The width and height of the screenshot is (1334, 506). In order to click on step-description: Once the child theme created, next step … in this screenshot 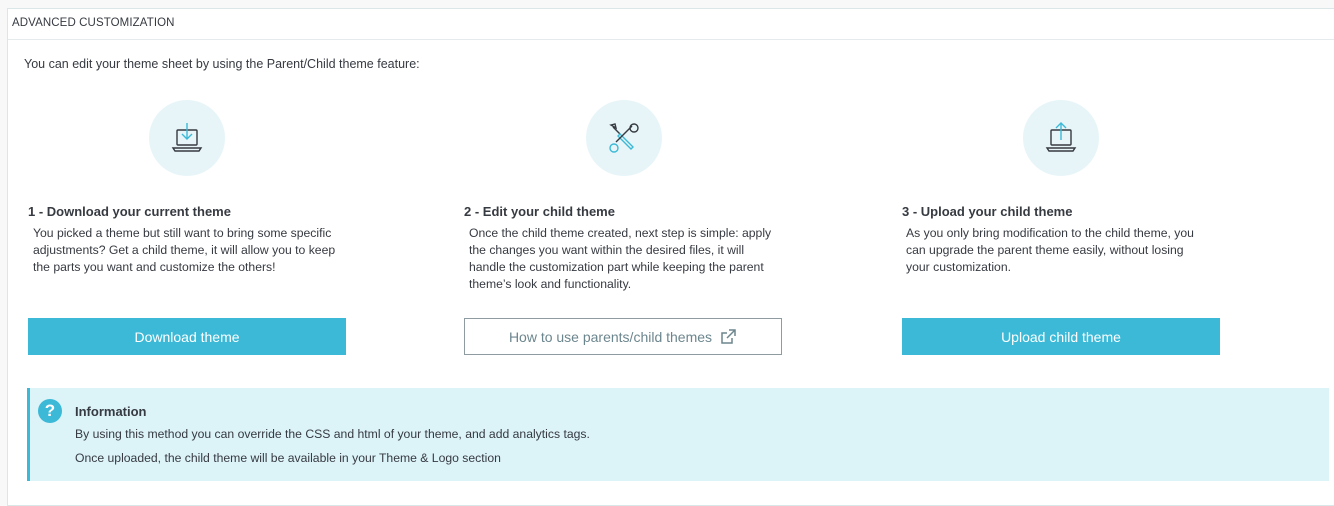, I will do `click(620, 258)`.